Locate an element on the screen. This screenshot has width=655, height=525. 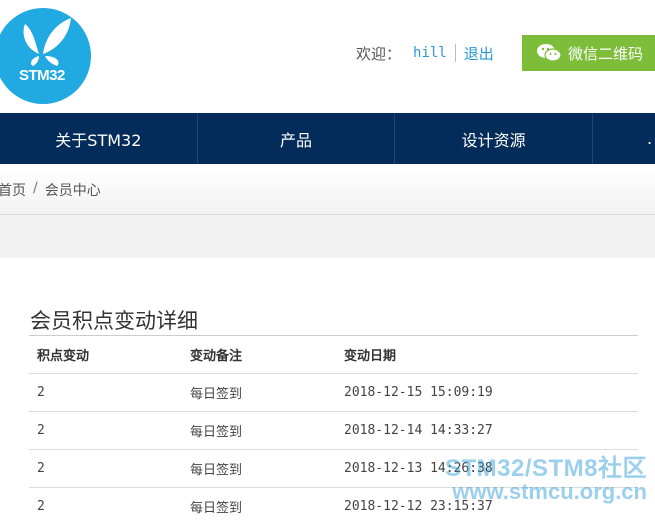
gray-band is located at coordinates (327, 236).